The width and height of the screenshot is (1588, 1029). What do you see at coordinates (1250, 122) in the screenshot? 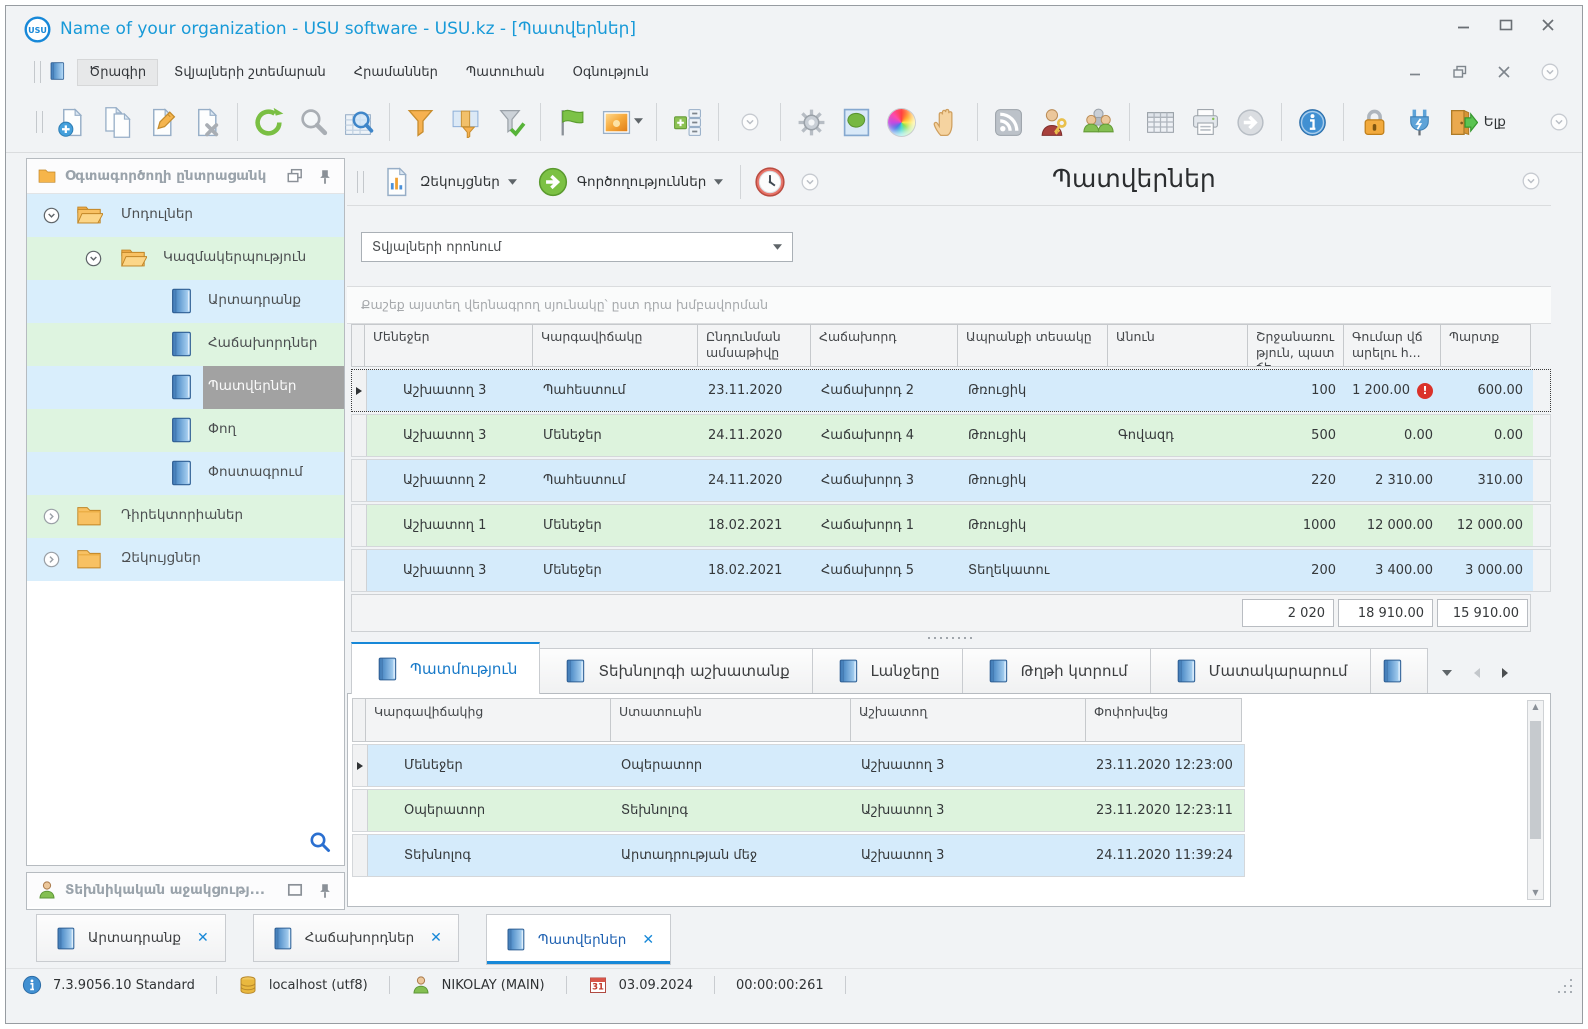
I see `go-next-icon` at bounding box center [1250, 122].